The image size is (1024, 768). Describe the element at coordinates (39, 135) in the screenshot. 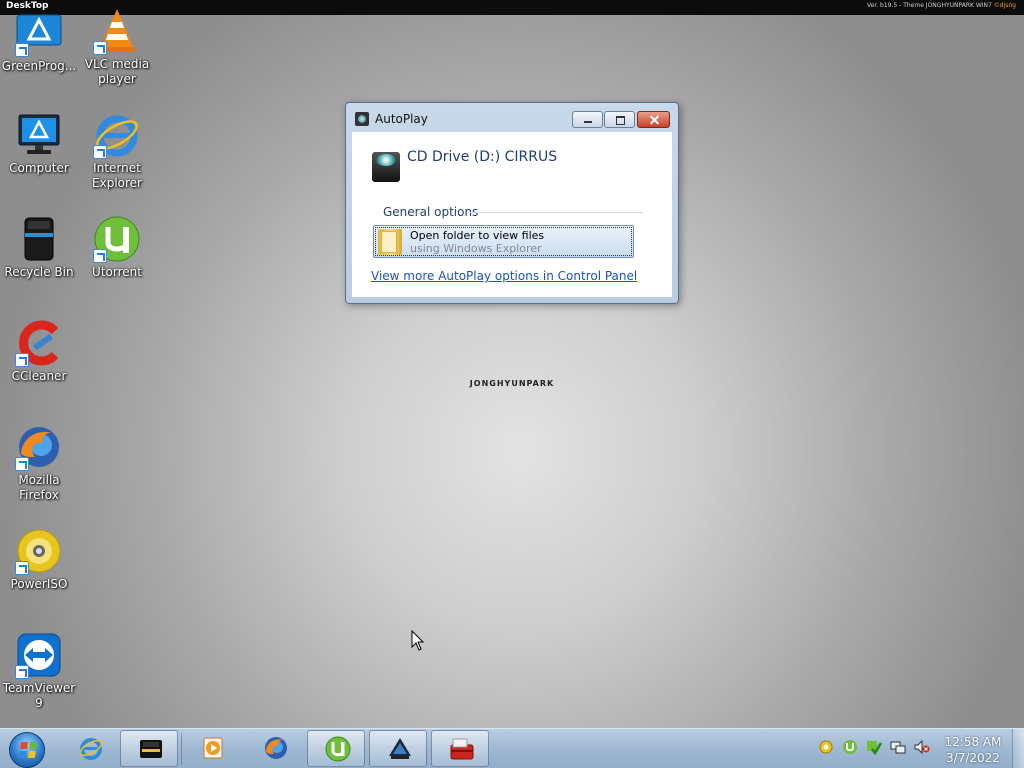

I see `computer-icon` at that location.